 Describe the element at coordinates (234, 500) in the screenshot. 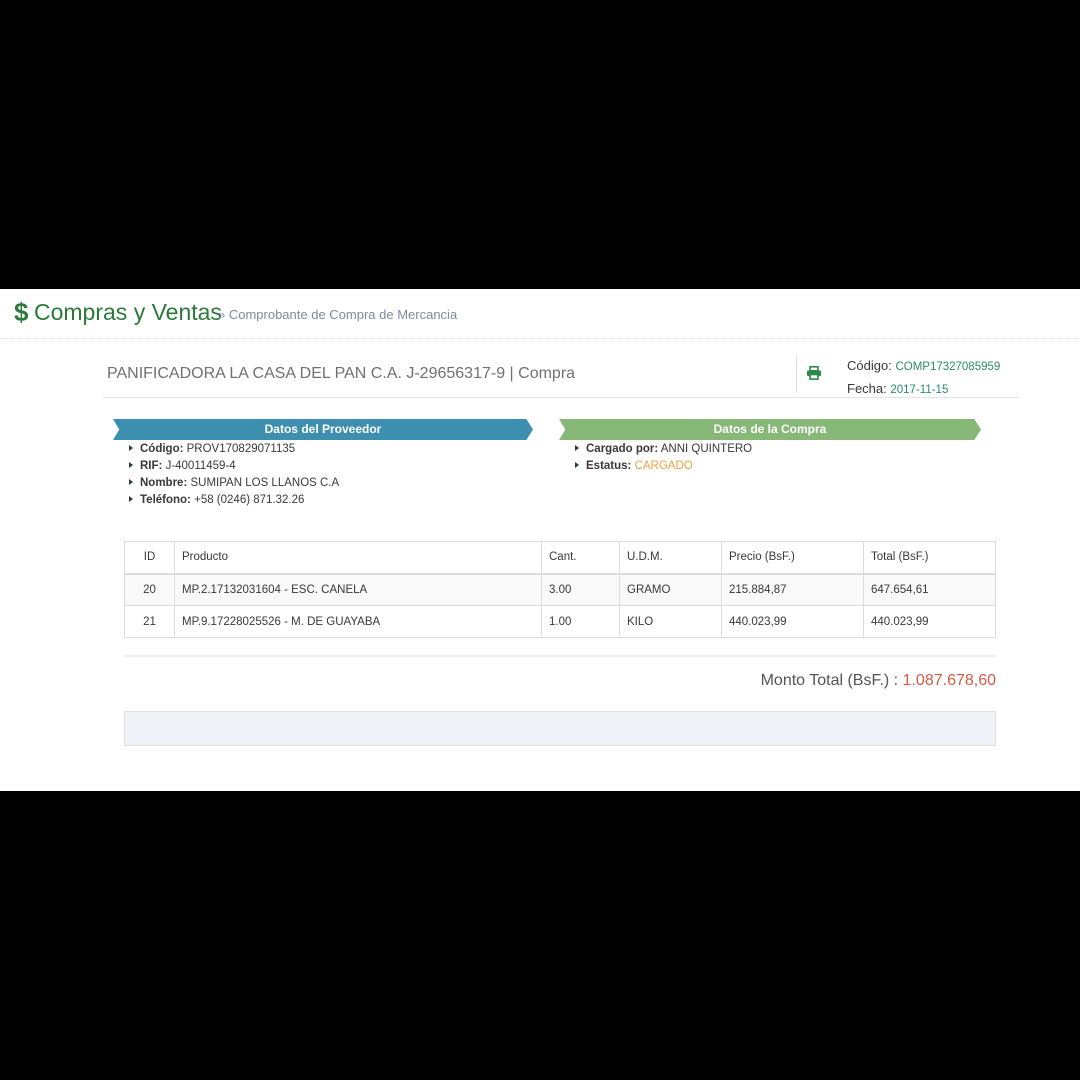

I see `list-item: Teléfono: +58 (0246) 871.32.26` at that location.